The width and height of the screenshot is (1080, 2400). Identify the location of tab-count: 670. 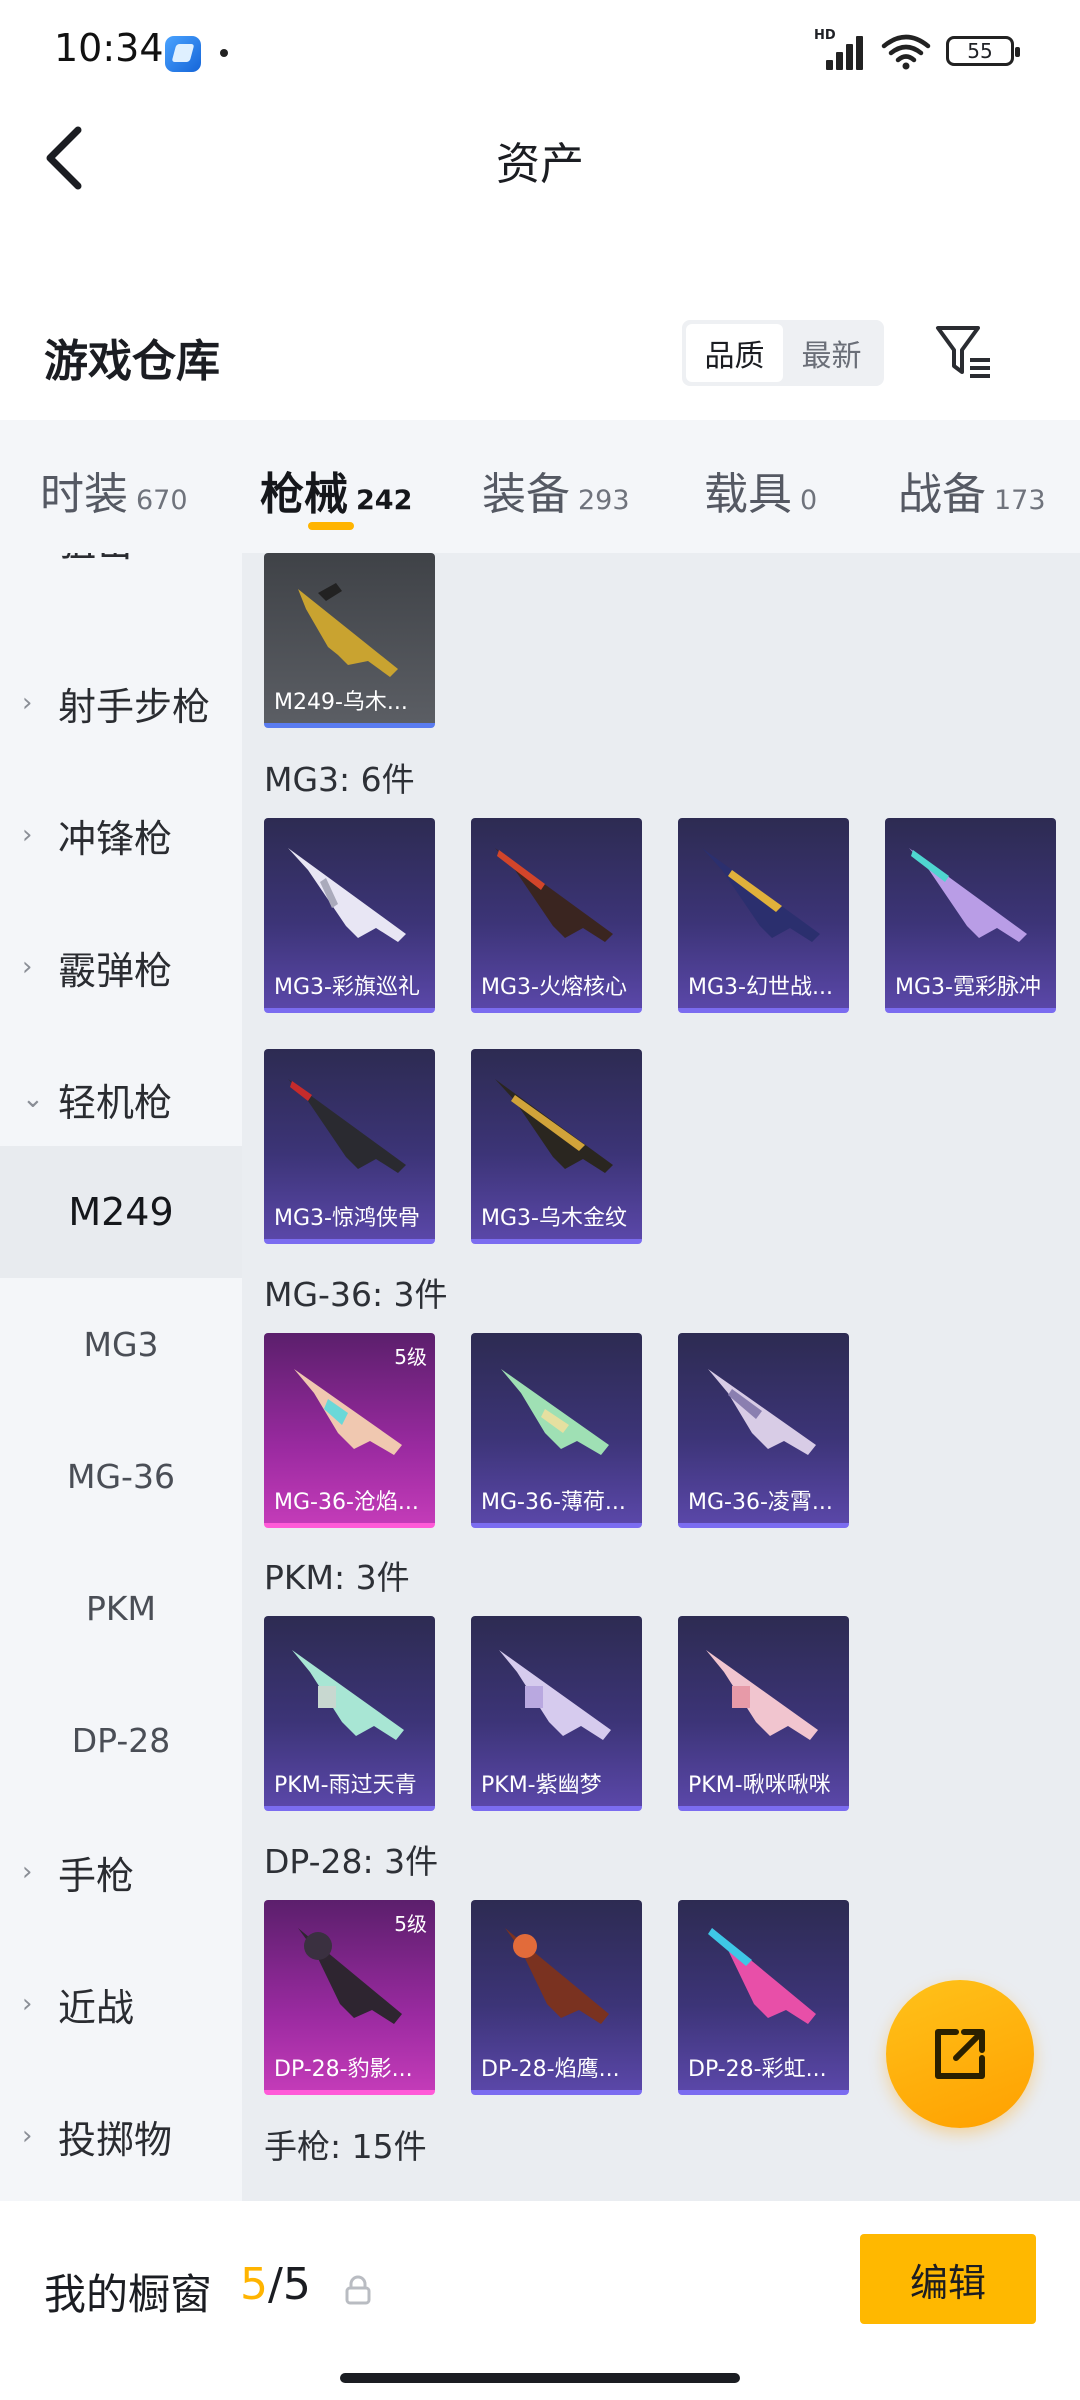
(162, 500).